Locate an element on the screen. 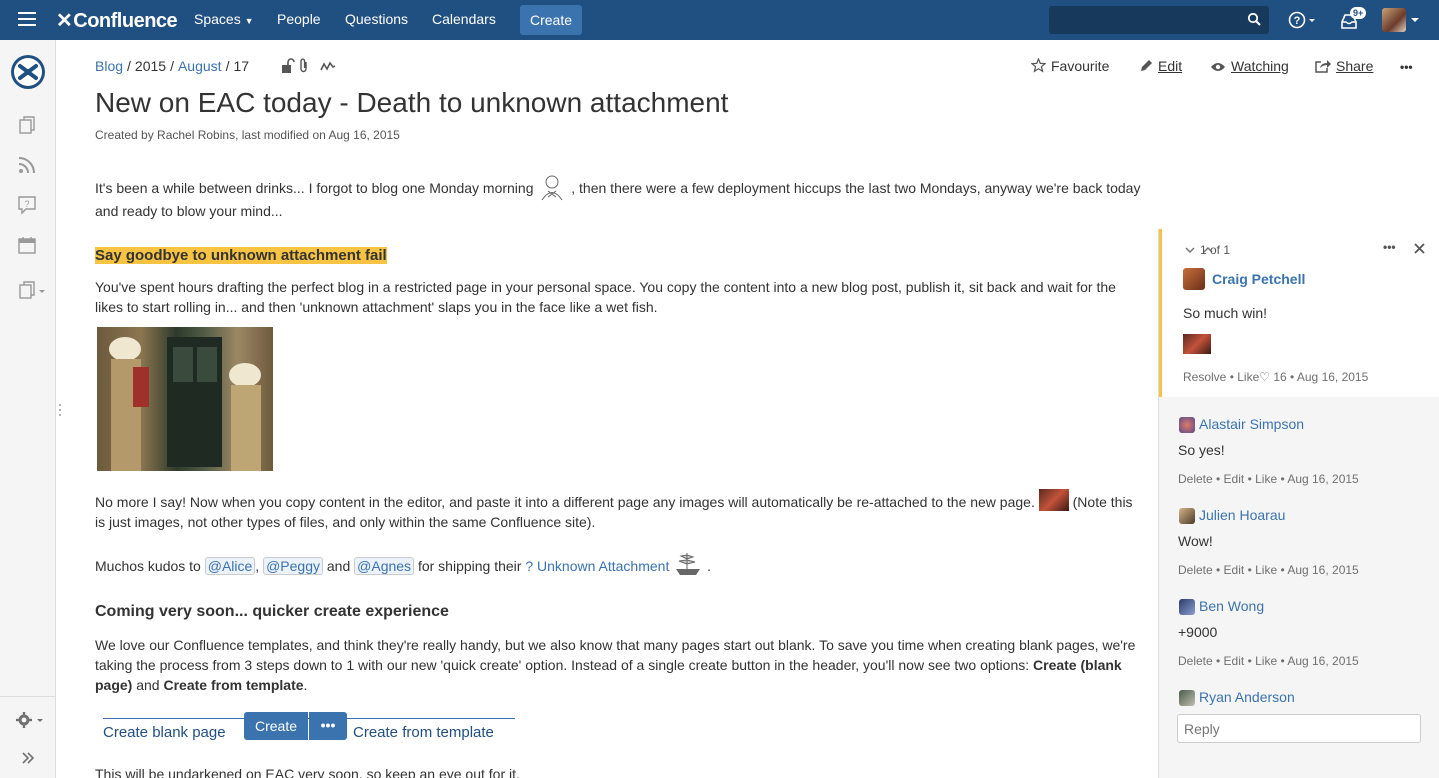  watching-label: Watching is located at coordinates (1260, 66).